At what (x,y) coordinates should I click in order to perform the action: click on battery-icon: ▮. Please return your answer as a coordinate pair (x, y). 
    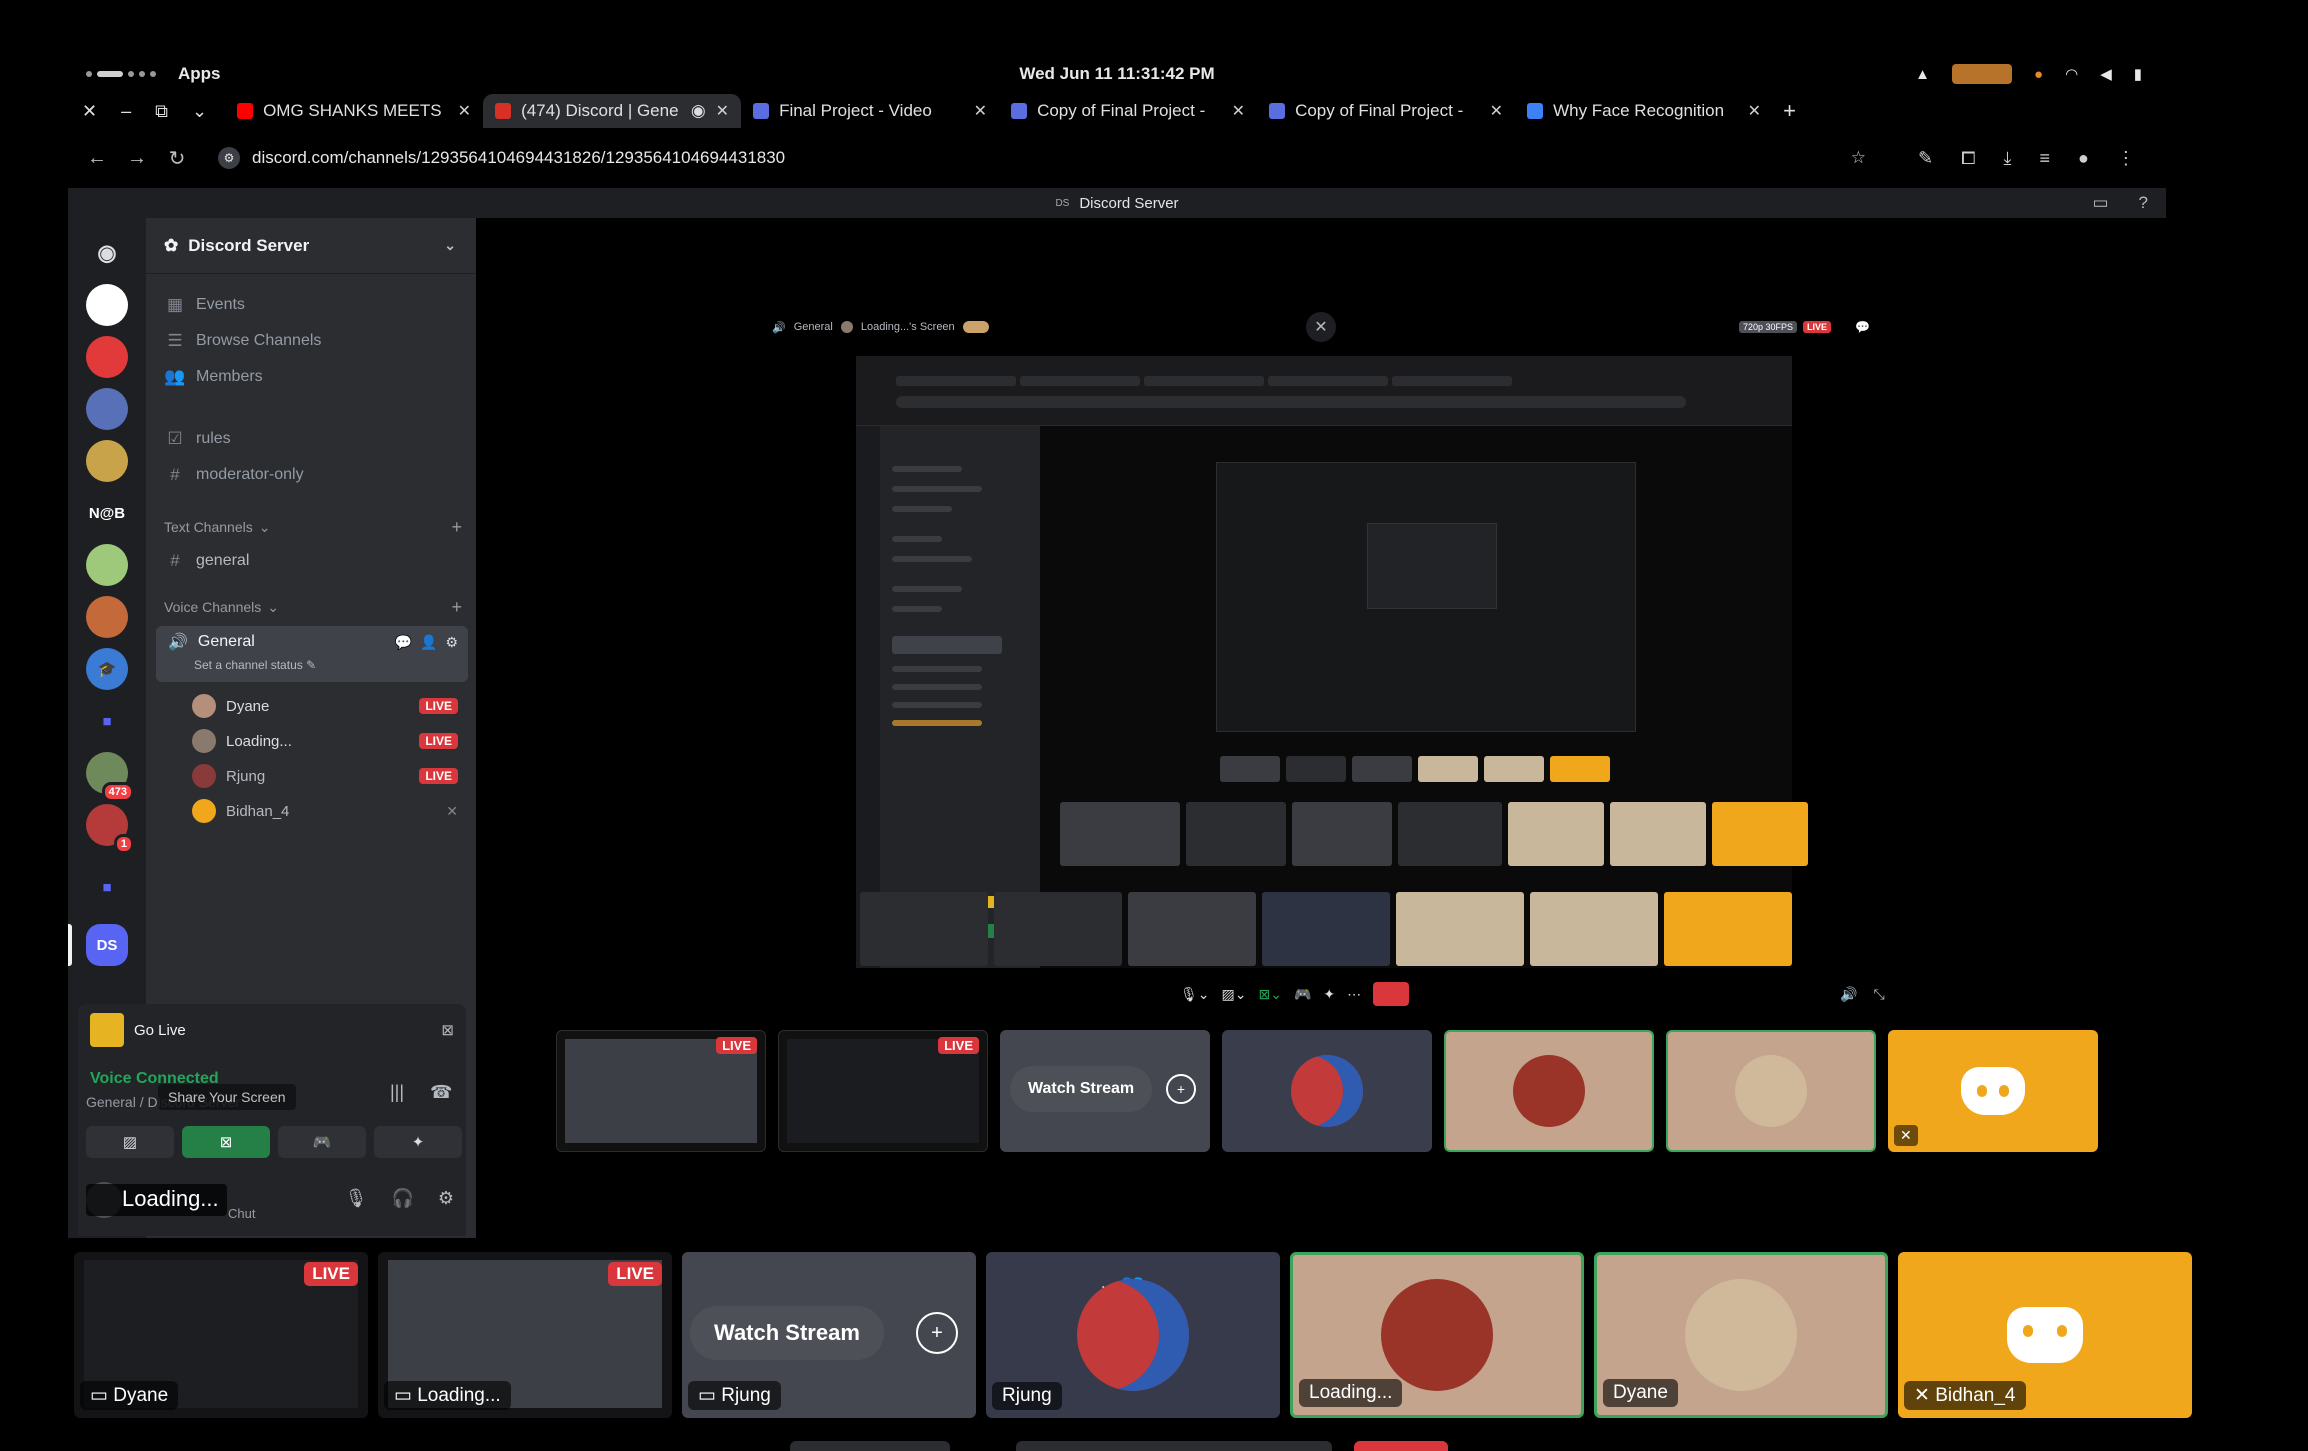
    Looking at the image, I should click on (2138, 74).